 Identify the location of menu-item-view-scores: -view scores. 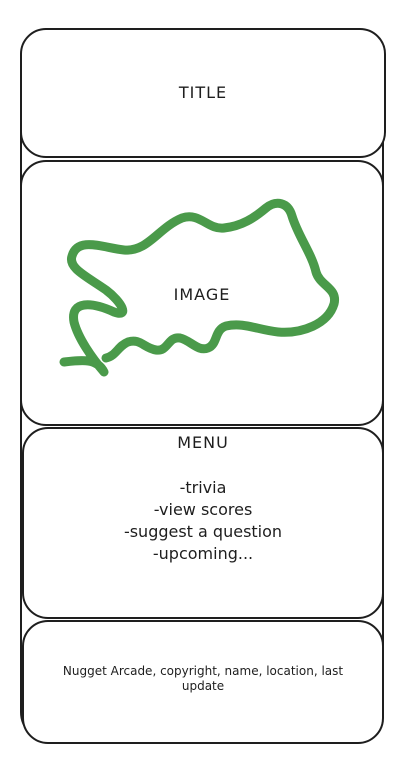
(203, 510).